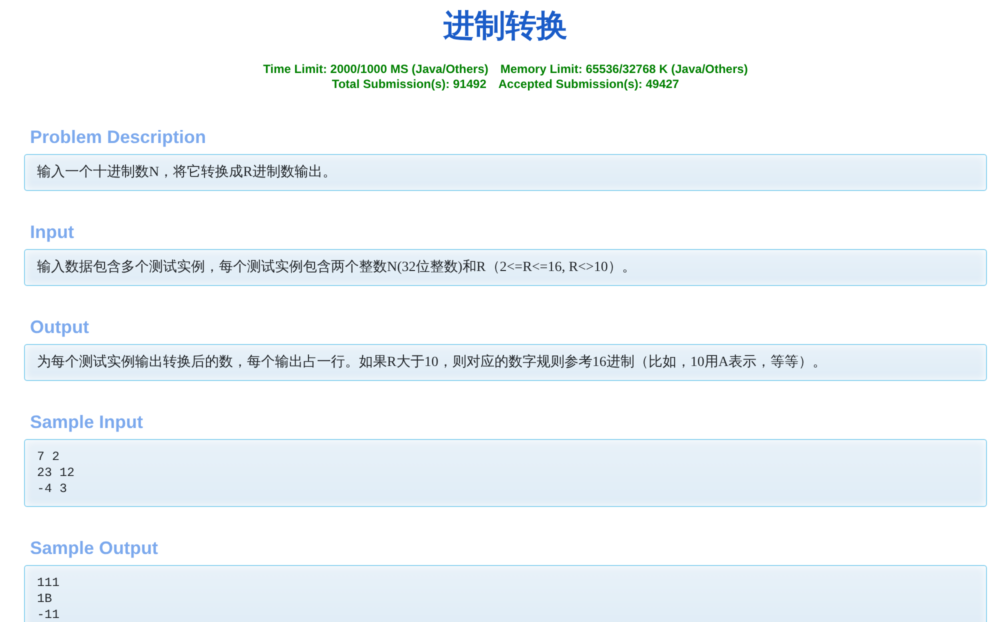  I want to click on submission-count: Accepted Submission(s): 49427, so click(589, 84).